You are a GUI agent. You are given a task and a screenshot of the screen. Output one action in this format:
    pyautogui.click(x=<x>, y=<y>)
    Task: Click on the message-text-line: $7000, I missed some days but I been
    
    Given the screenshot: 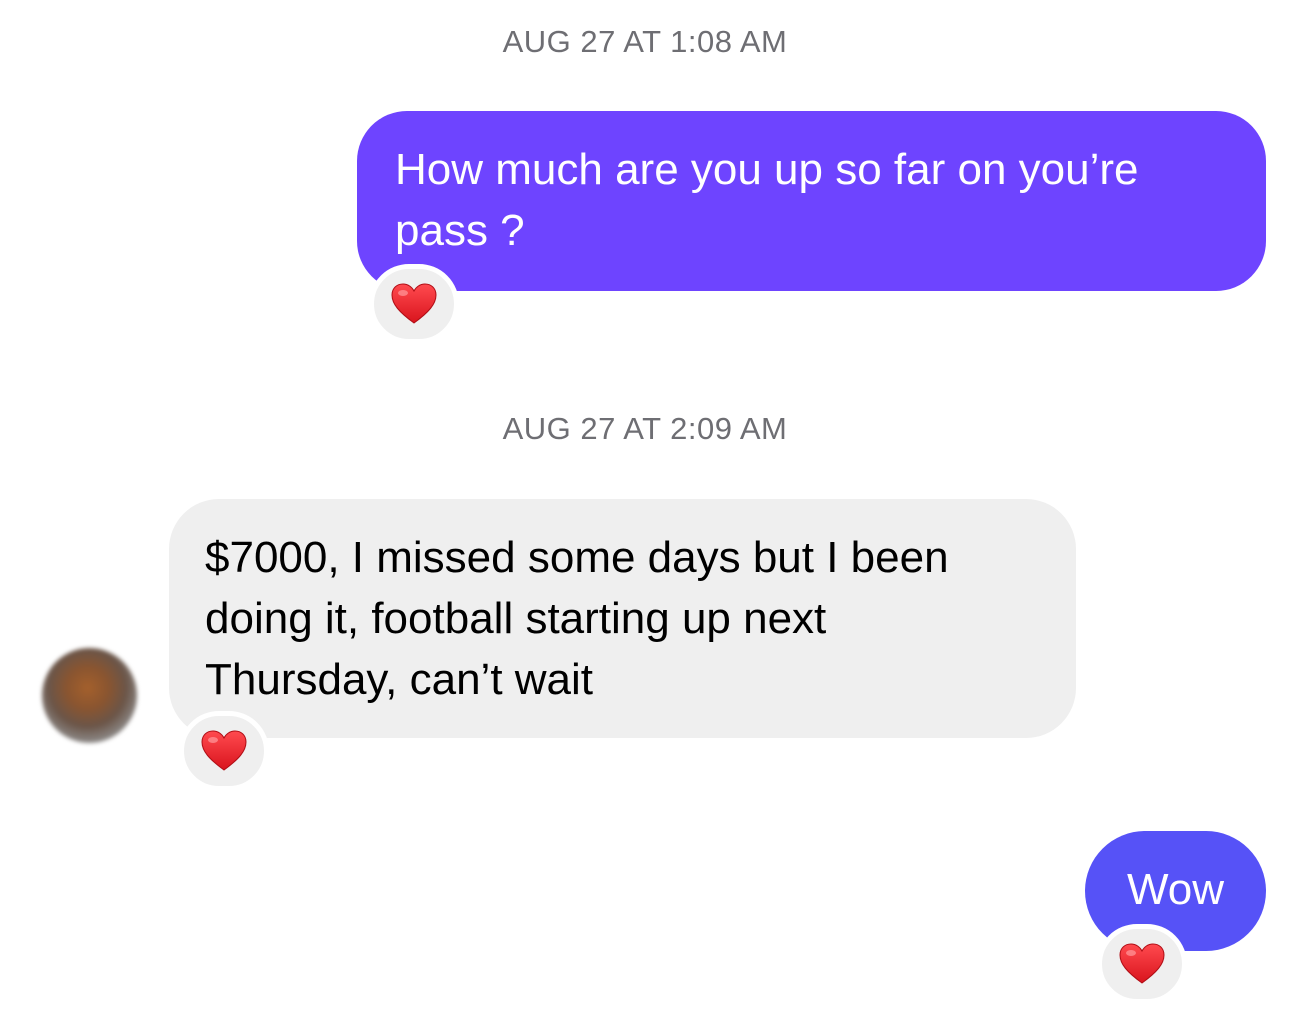 What is the action you would take?
    pyautogui.click(x=577, y=557)
    